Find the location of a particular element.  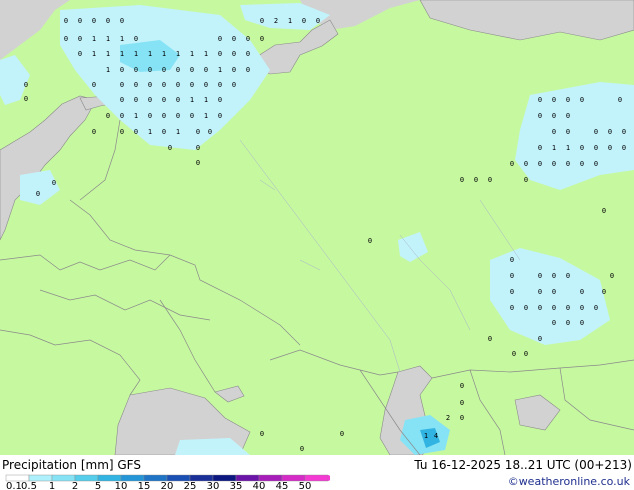

scale-label: 30 is located at coordinates (213, 485).